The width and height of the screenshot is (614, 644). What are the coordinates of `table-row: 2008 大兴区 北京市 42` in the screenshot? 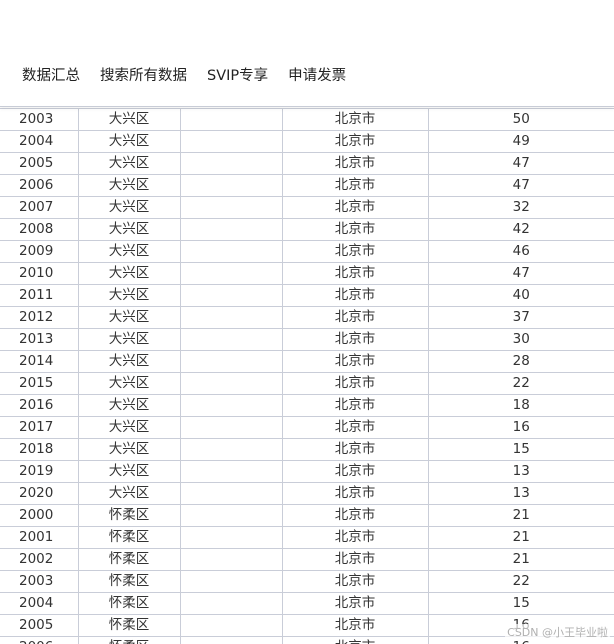 It's located at (307, 229).